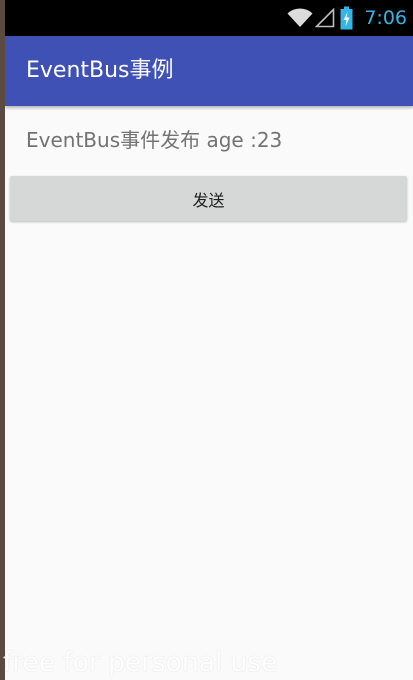  What do you see at coordinates (209, 18) in the screenshot?
I see `status-bar: 7:06` at bounding box center [209, 18].